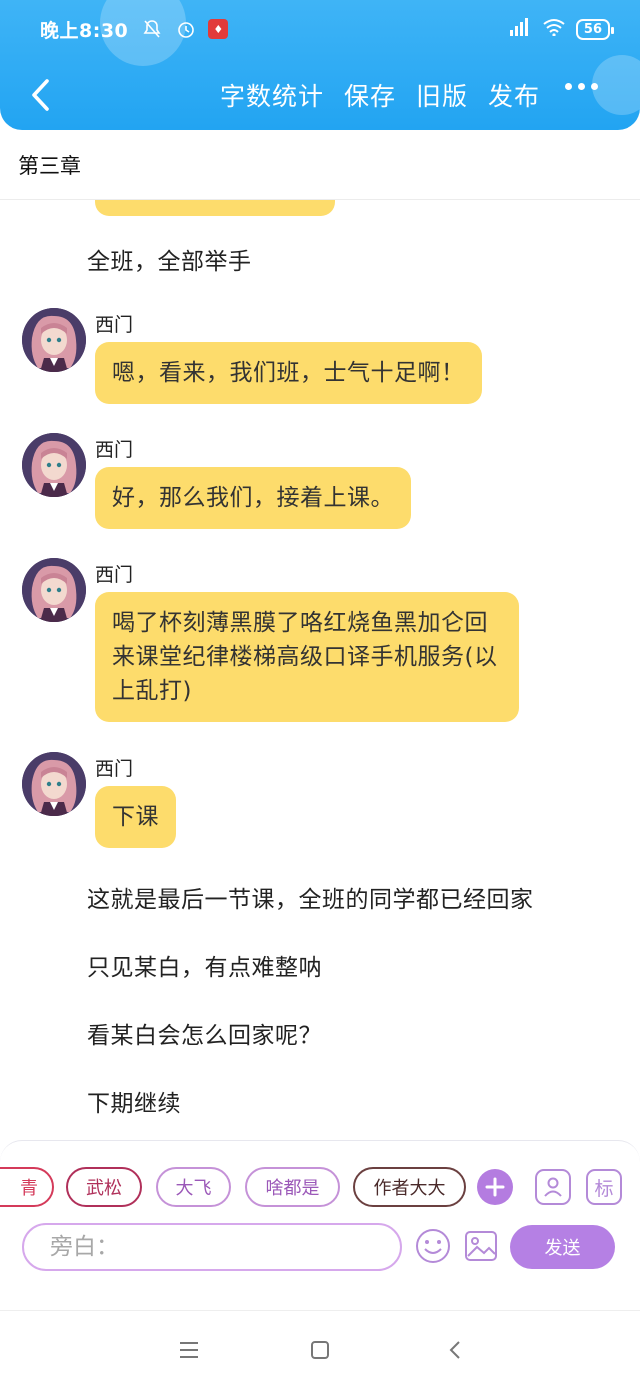  What do you see at coordinates (169, 262) in the screenshot?
I see `narration-text: 全班，全部举手` at bounding box center [169, 262].